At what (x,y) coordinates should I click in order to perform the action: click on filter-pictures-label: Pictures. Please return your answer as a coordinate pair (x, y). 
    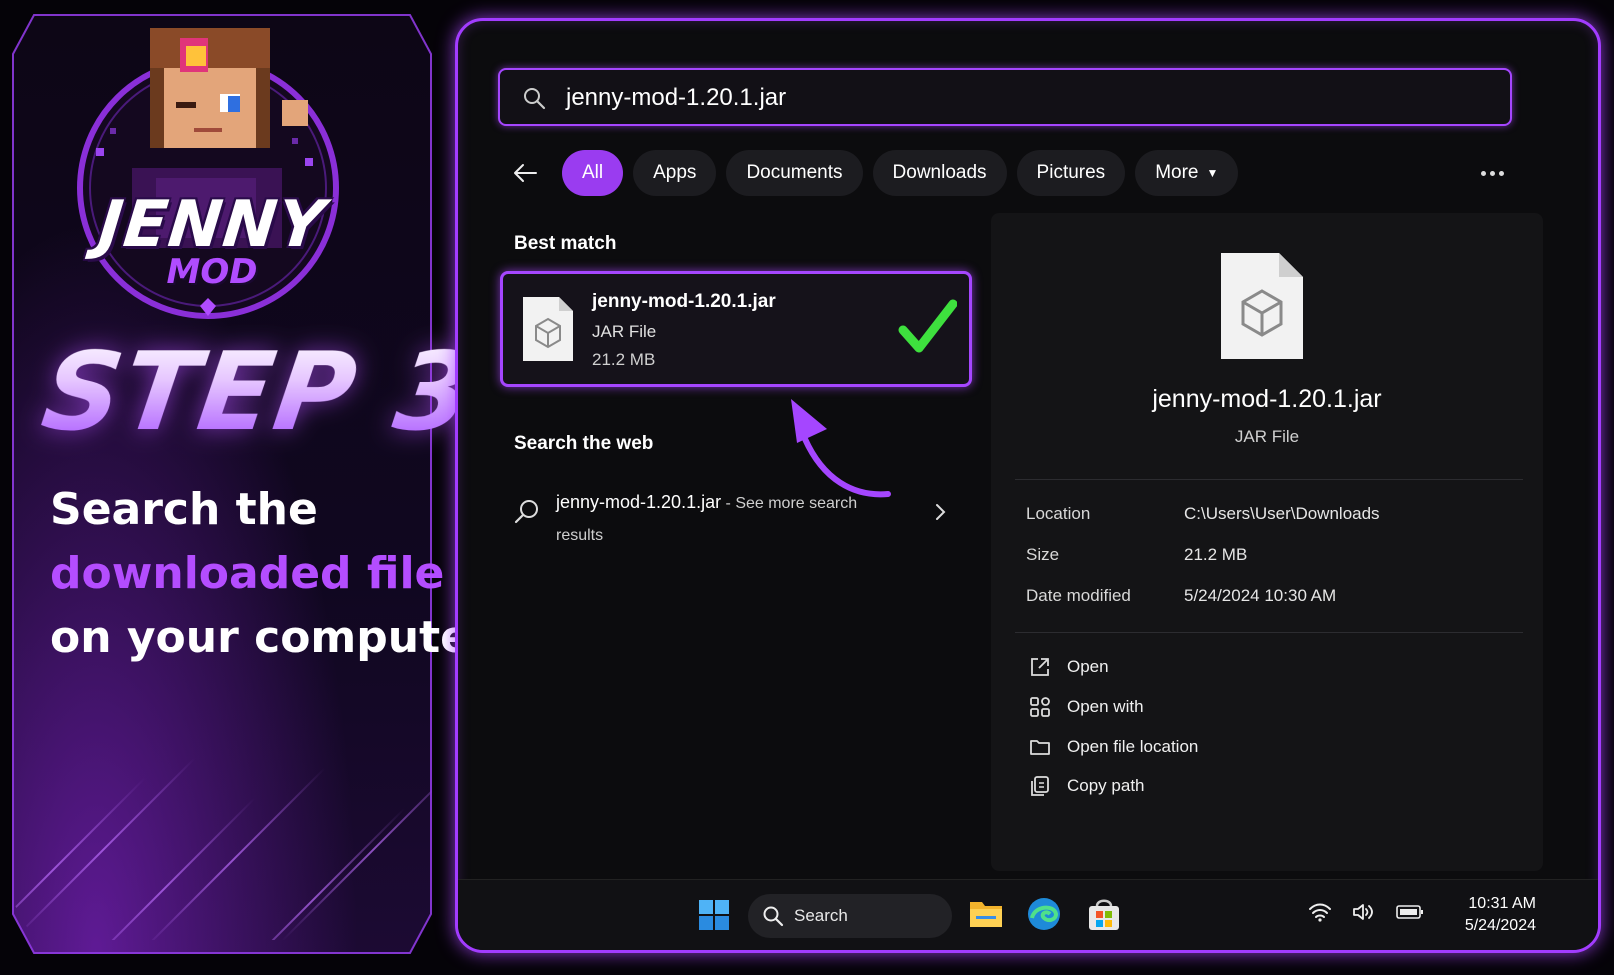
    Looking at the image, I should click on (1071, 172).